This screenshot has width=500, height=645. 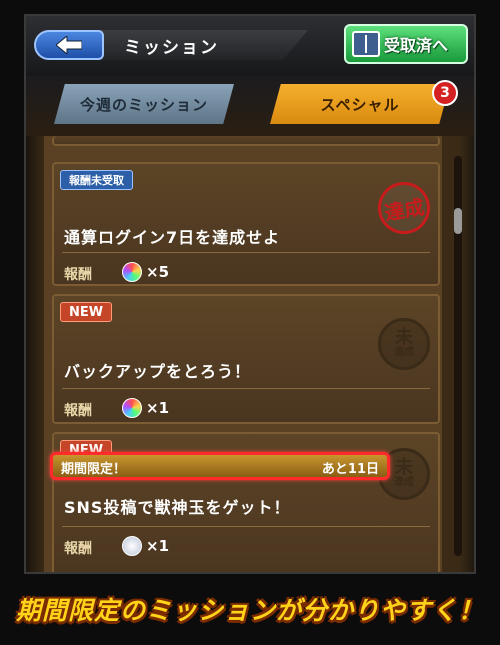 What do you see at coordinates (86, 312) in the screenshot?
I see `new-tag: NEW` at bounding box center [86, 312].